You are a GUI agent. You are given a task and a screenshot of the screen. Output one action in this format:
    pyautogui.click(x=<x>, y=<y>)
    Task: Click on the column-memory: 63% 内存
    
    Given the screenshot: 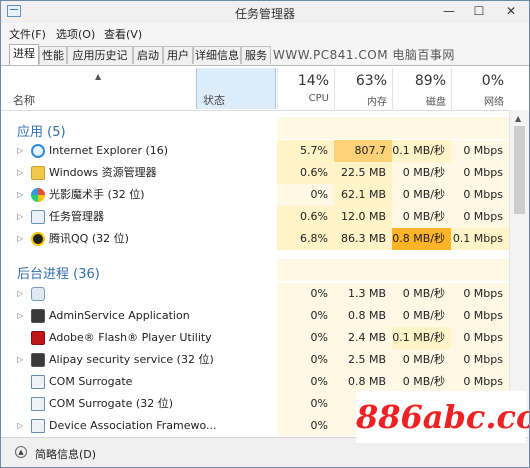 What is the action you would take?
    pyautogui.click(x=363, y=88)
    